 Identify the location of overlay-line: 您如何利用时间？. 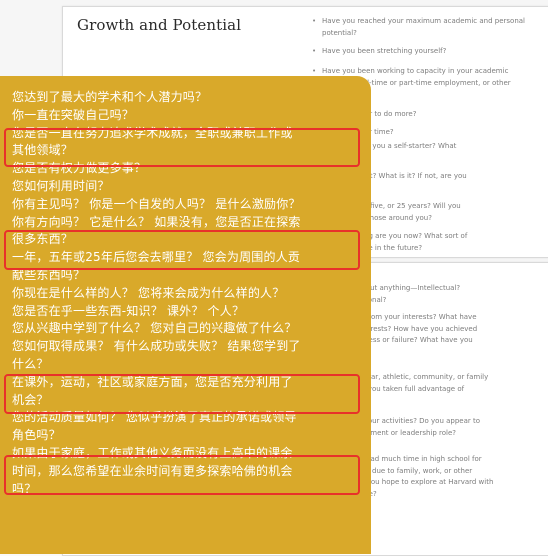
(61, 186).